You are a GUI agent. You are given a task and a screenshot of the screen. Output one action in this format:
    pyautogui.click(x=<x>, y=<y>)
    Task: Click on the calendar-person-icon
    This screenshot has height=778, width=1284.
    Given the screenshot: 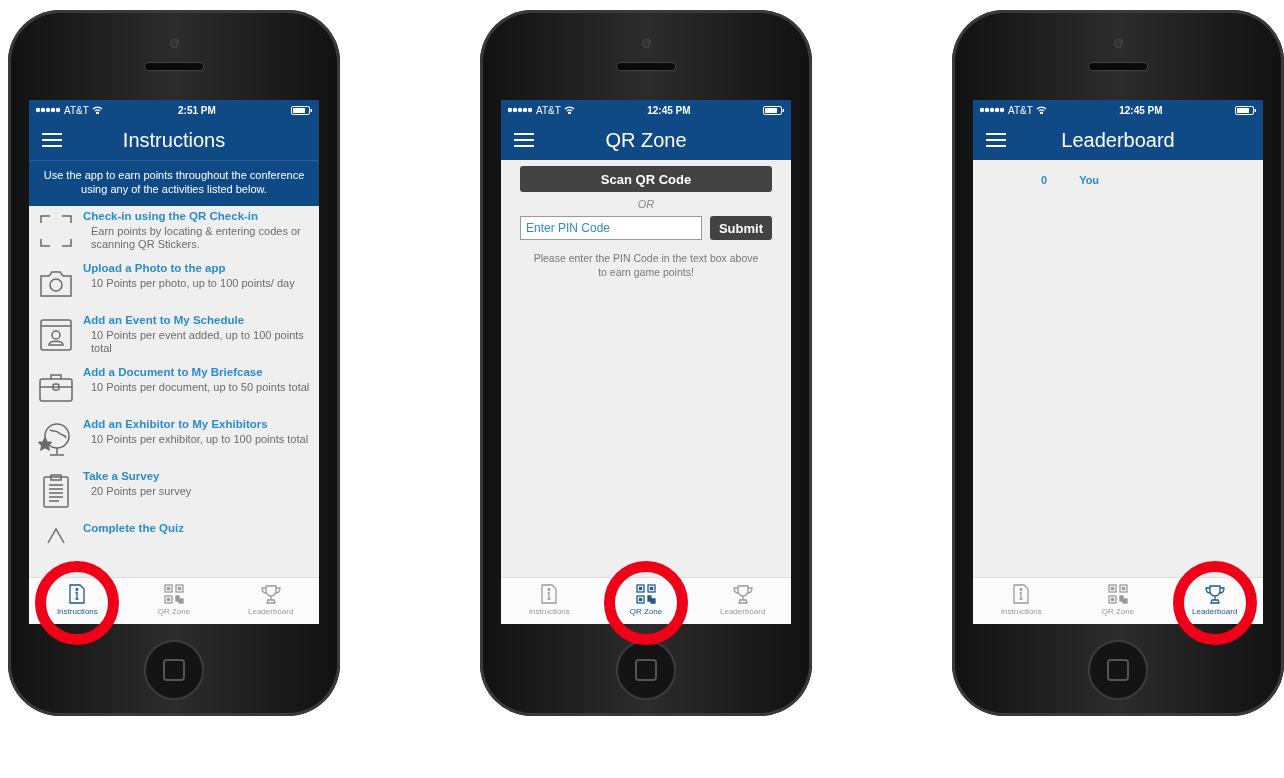 What is the action you would take?
    pyautogui.click(x=56, y=334)
    